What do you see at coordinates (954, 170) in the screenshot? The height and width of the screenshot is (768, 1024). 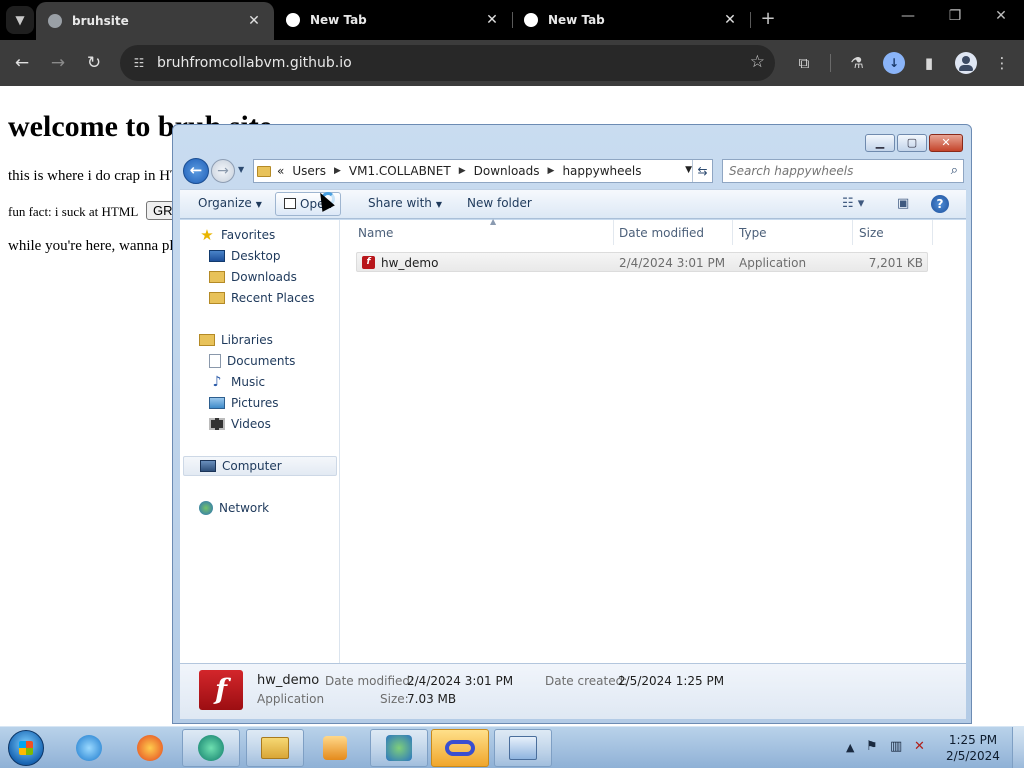 I see `search-icon: ⌕` at bounding box center [954, 170].